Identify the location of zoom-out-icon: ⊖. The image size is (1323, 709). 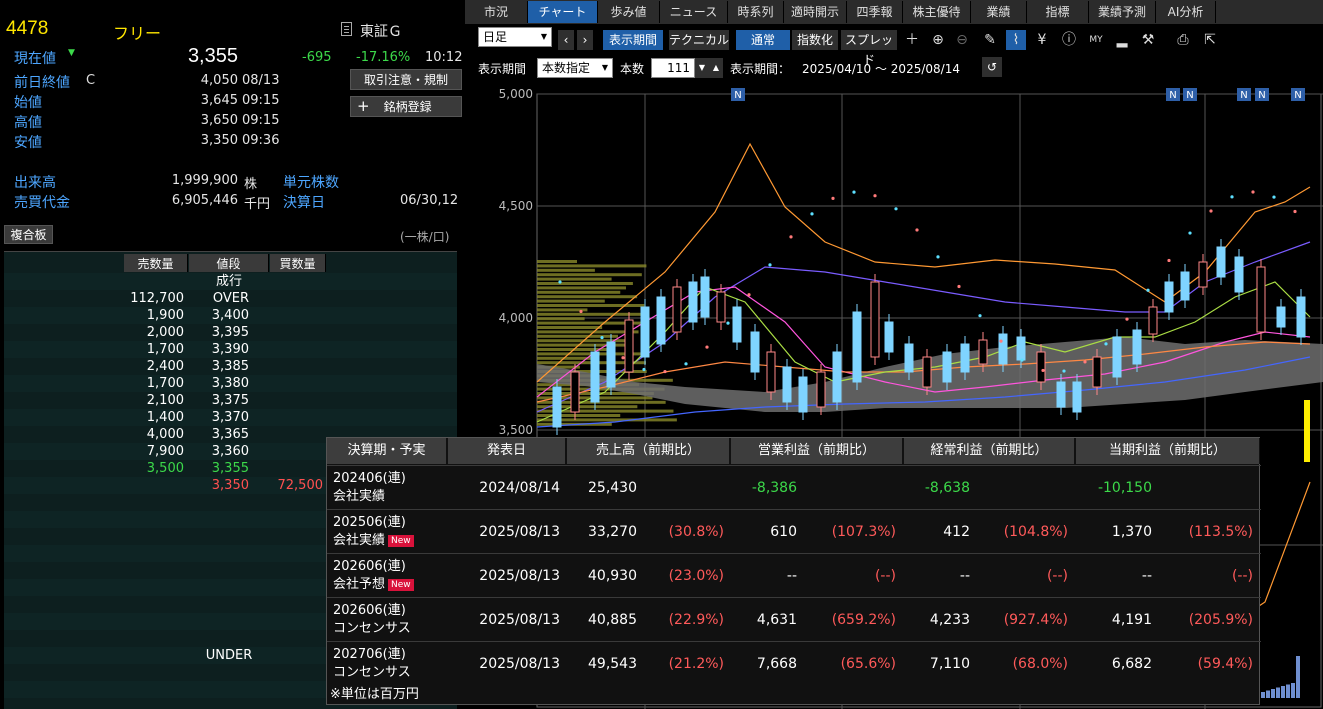
(962, 40).